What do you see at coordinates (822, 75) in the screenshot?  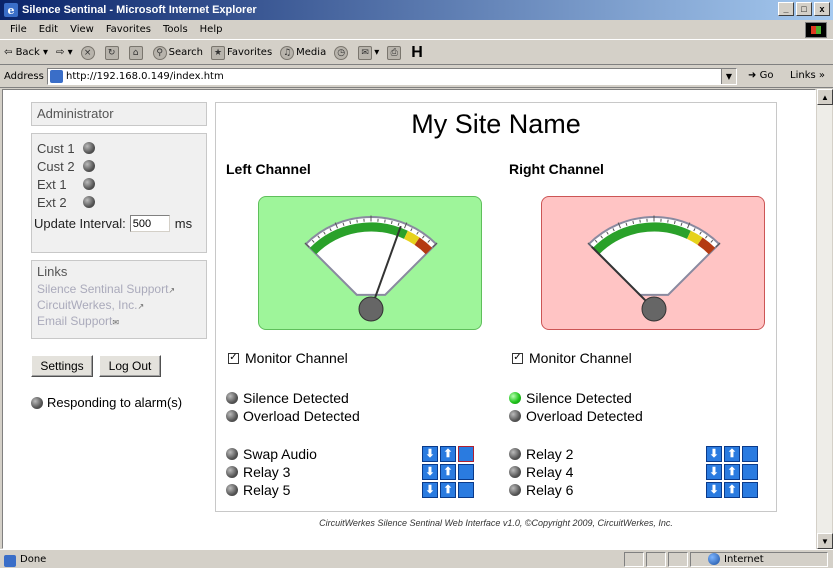 I see `chevron-right-icon: »` at bounding box center [822, 75].